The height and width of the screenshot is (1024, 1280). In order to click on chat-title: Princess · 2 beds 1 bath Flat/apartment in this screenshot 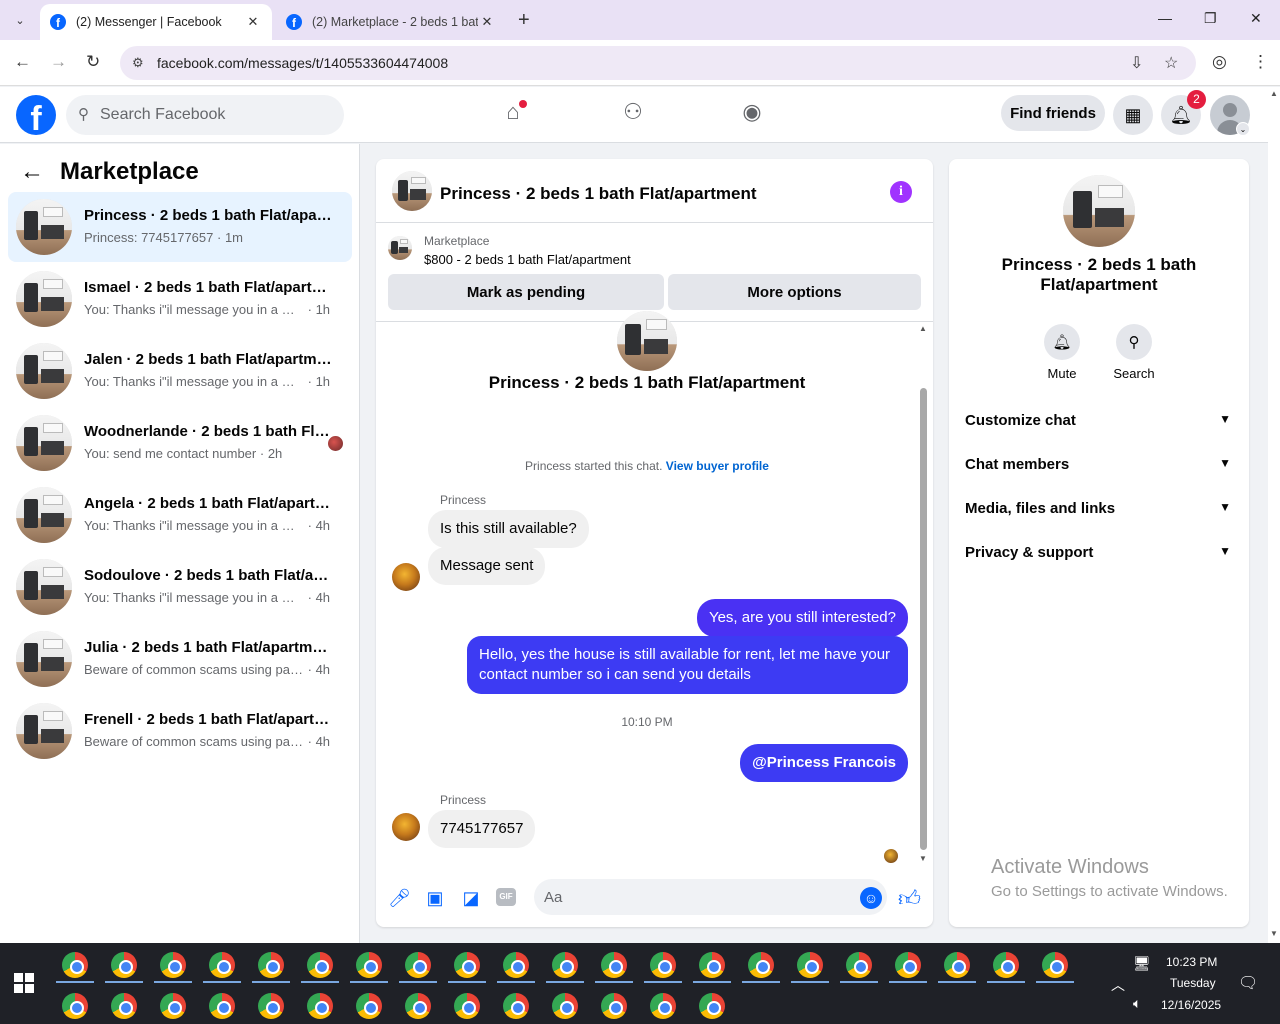, I will do `click(598, 194)`.